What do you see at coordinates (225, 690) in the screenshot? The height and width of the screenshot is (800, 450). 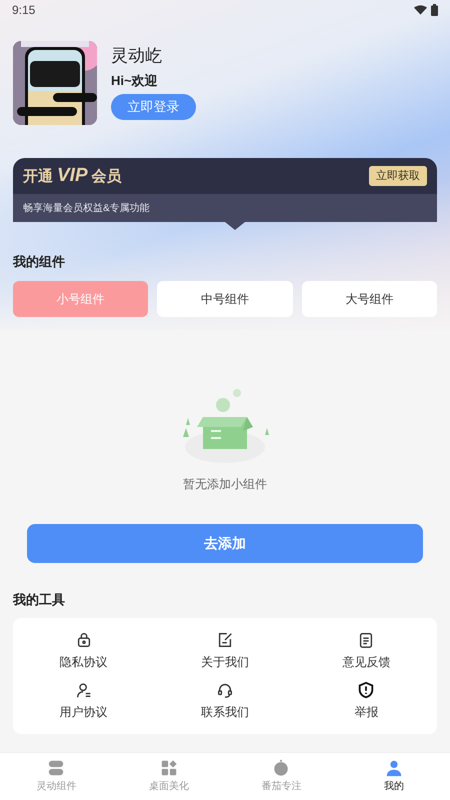 I see `headset-icon` at bounding box center [225, 690].